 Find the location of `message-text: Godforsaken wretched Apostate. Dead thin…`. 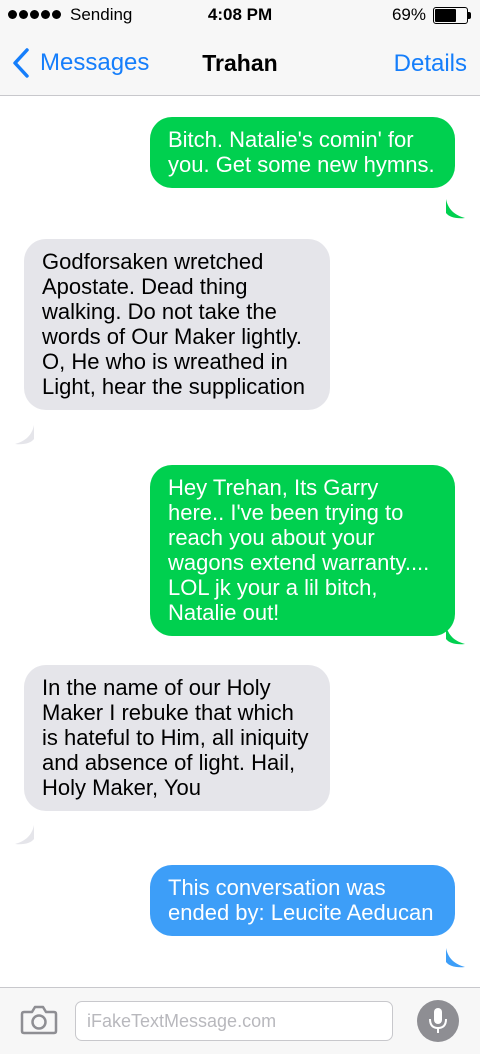

message-text: Godforsaken wretched Apostate. Dead thin… is located at coordinates (173, 324).